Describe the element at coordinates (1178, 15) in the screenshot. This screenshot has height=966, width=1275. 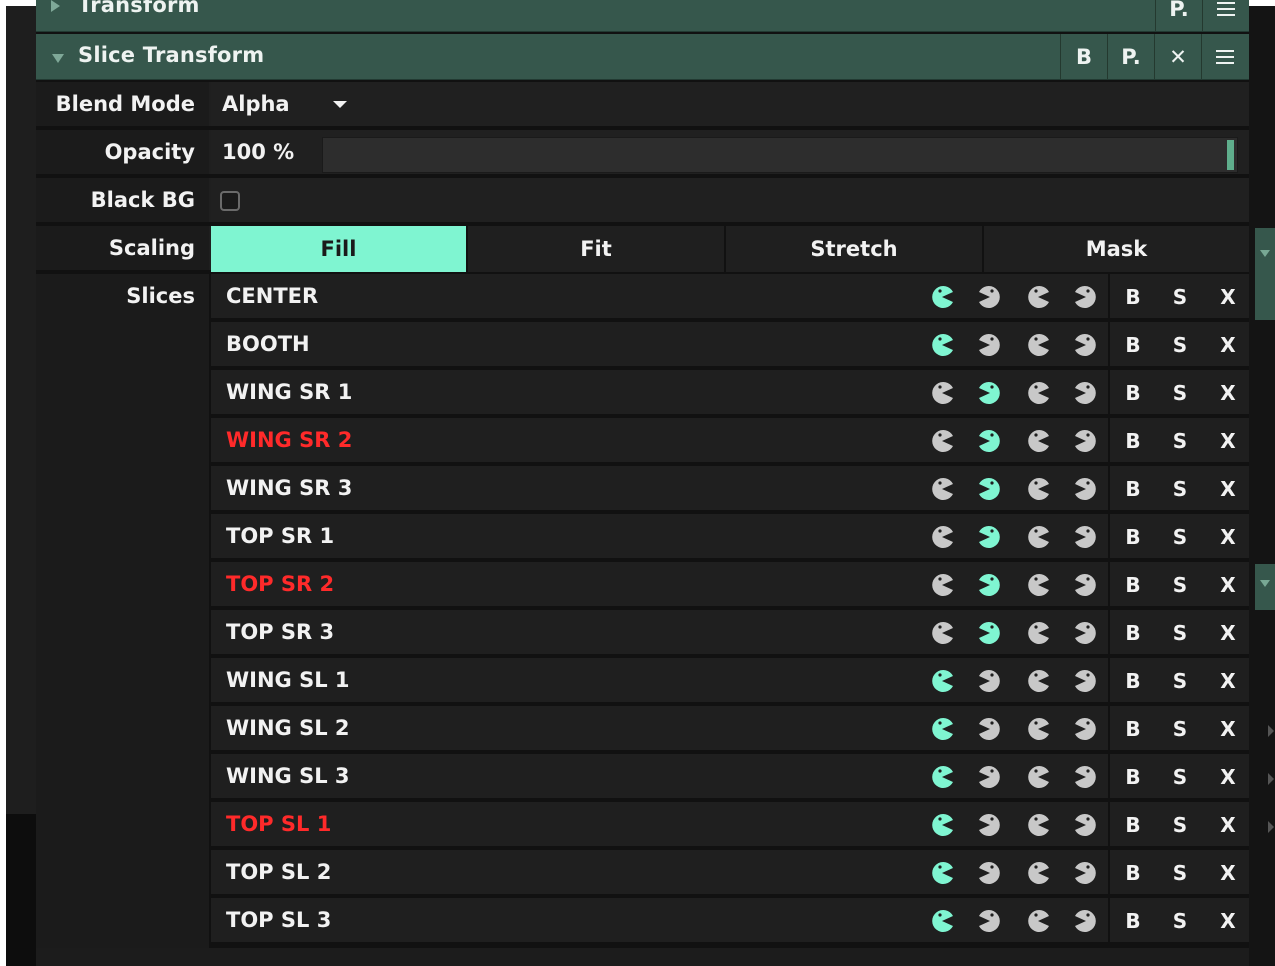
I see `transform-p-button: P.` at that location.